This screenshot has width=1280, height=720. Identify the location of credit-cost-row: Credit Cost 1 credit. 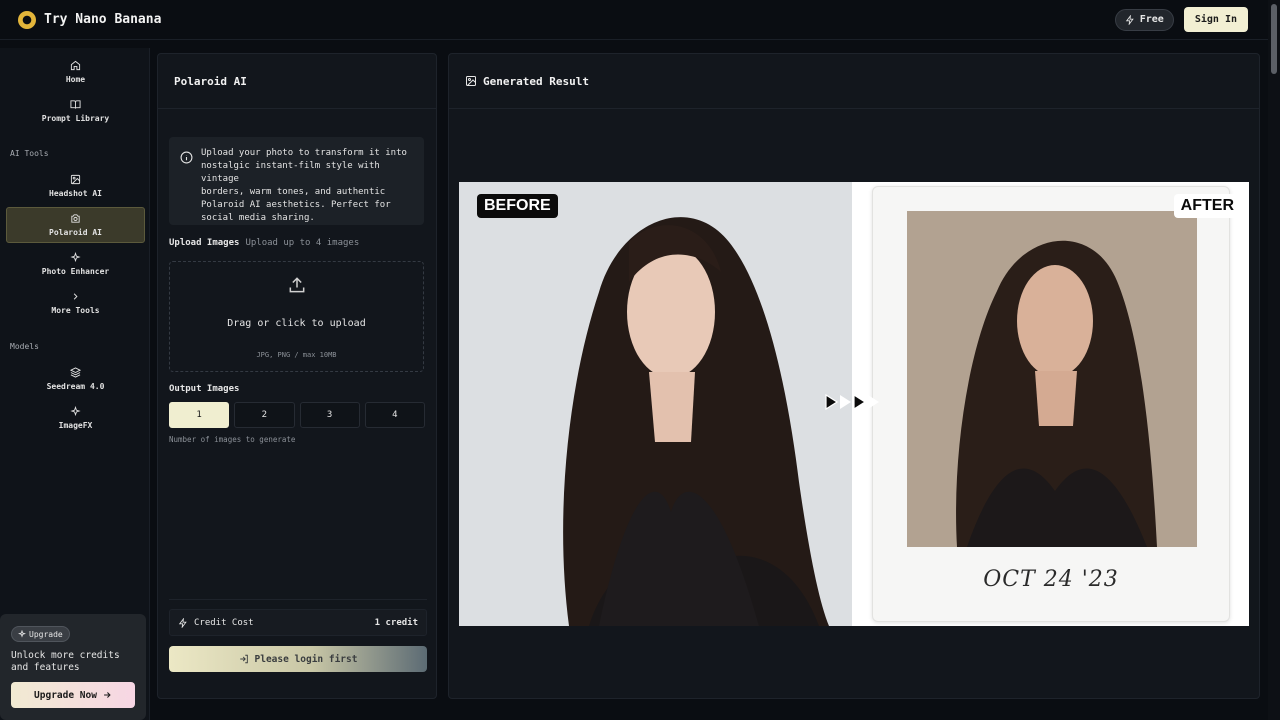
(298, 622).